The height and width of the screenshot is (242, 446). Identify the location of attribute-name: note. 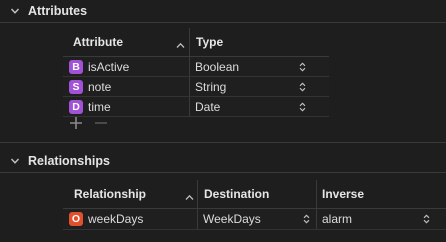
(99, 87).